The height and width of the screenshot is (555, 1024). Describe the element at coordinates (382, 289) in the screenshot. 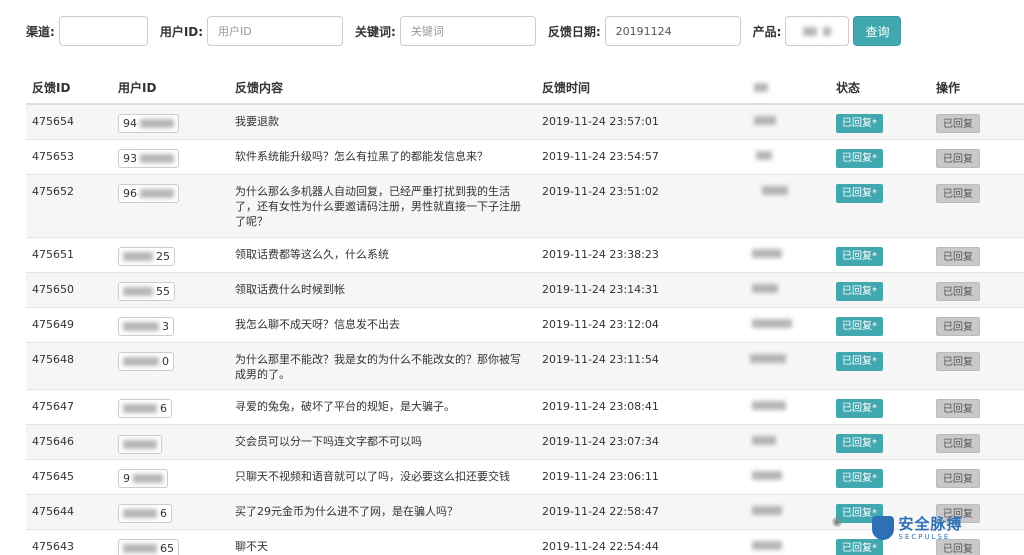

I see `feedback-content: 领取话费什么时候到帐` at that location.